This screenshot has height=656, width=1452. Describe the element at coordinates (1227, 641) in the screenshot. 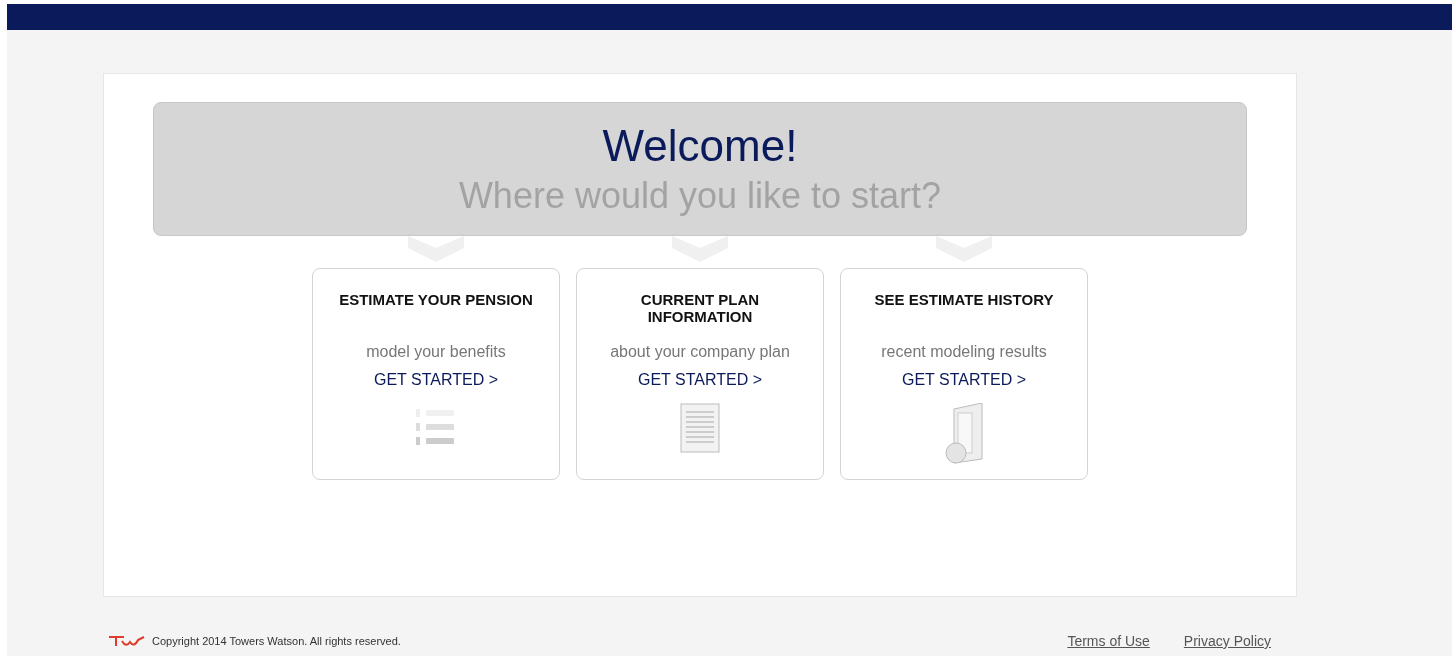

I see `footer-link: Privacy Policy` at that location.